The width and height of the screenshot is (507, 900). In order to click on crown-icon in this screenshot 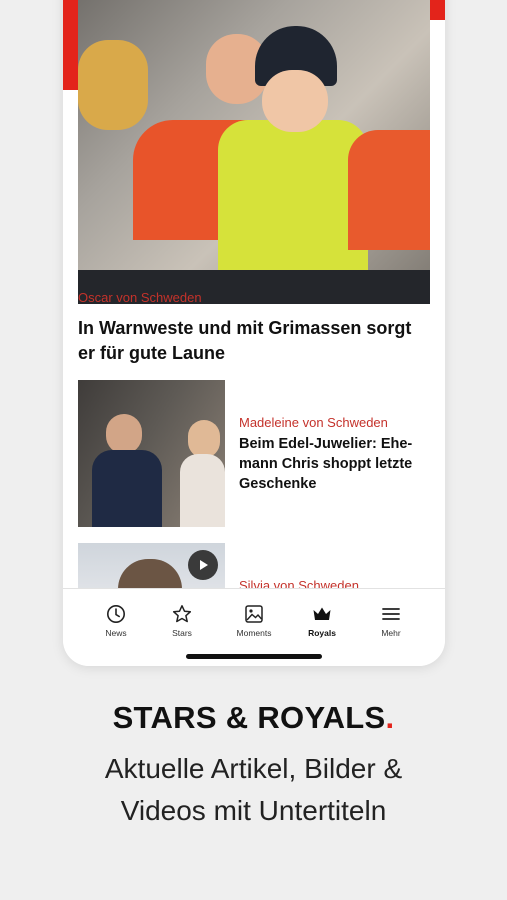, I will do `click(322, 613)`.